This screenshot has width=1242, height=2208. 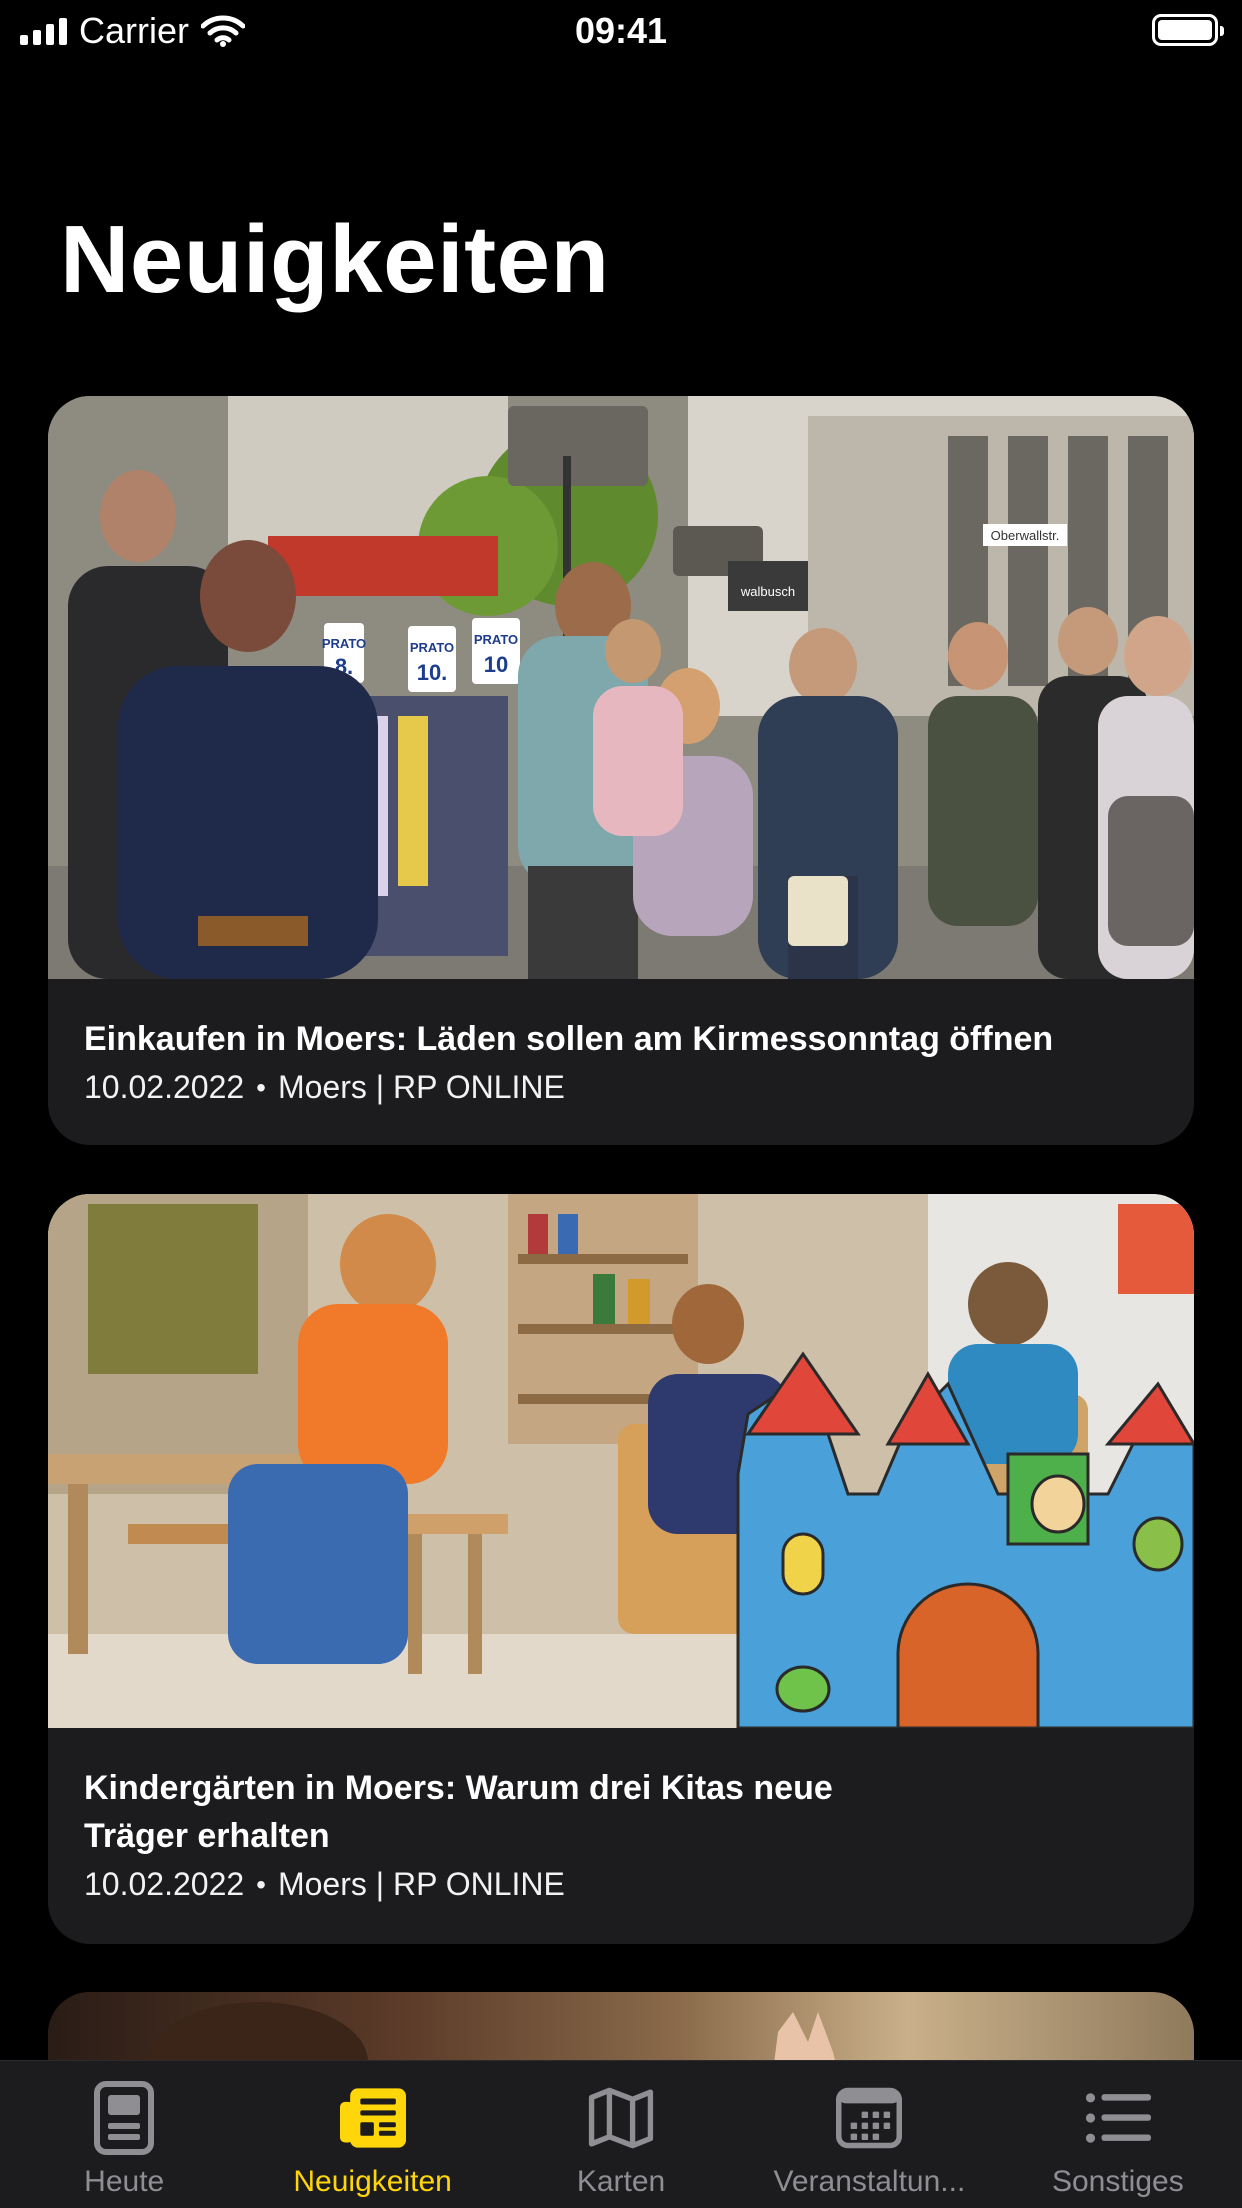 I want to click on sign-text: walbusch, so click(x=767, y=591).